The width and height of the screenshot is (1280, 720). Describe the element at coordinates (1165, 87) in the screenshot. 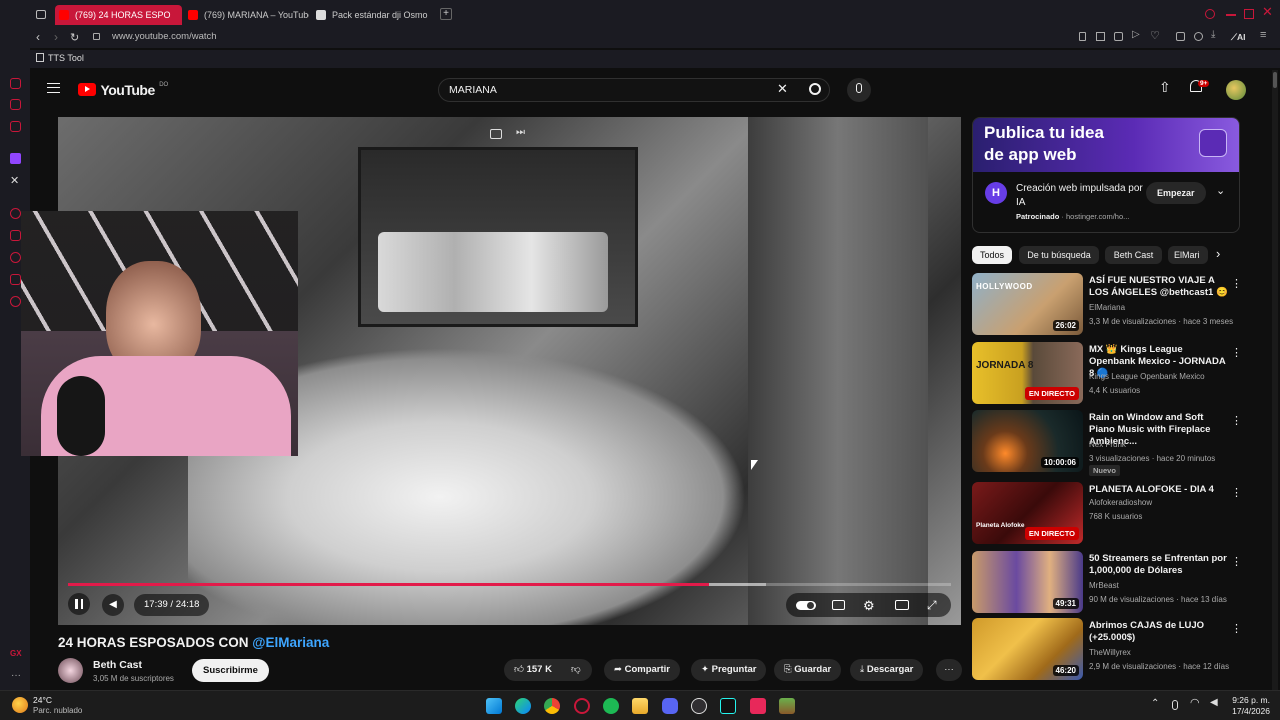

I see `upload-icon: ⇧` at that location.